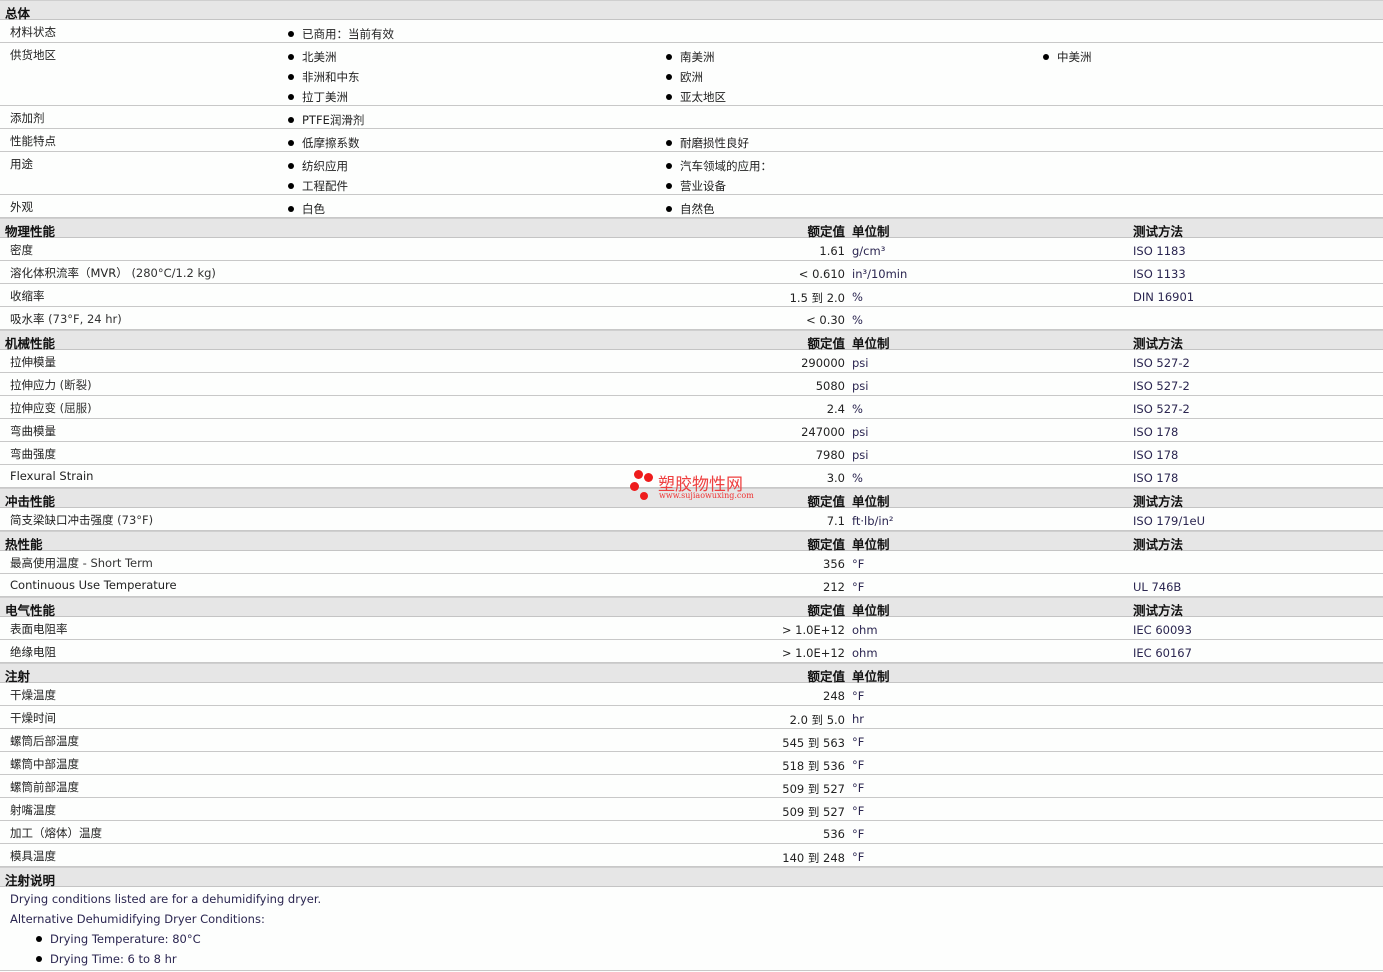 This screenshot has width=1383, height=972. I want to click on property-label: 最高使用温度 - Short Term, so click(81, 563).